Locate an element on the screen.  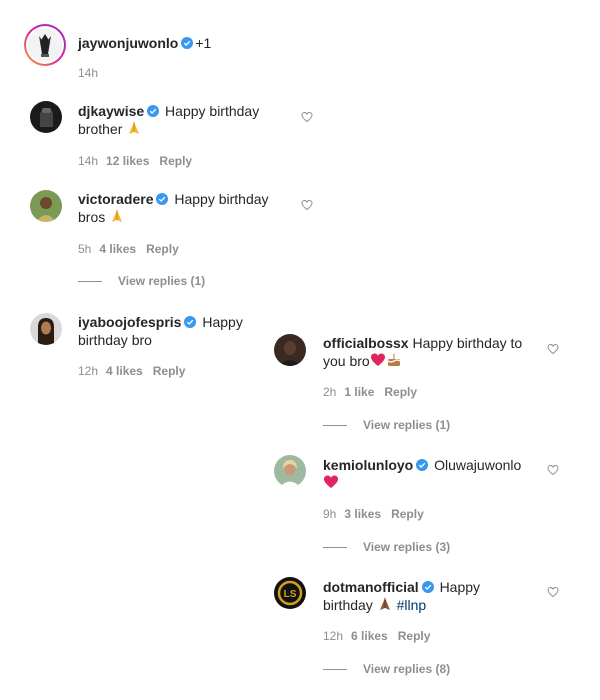
reply-time: 9h is located at coordinates (330, 514).